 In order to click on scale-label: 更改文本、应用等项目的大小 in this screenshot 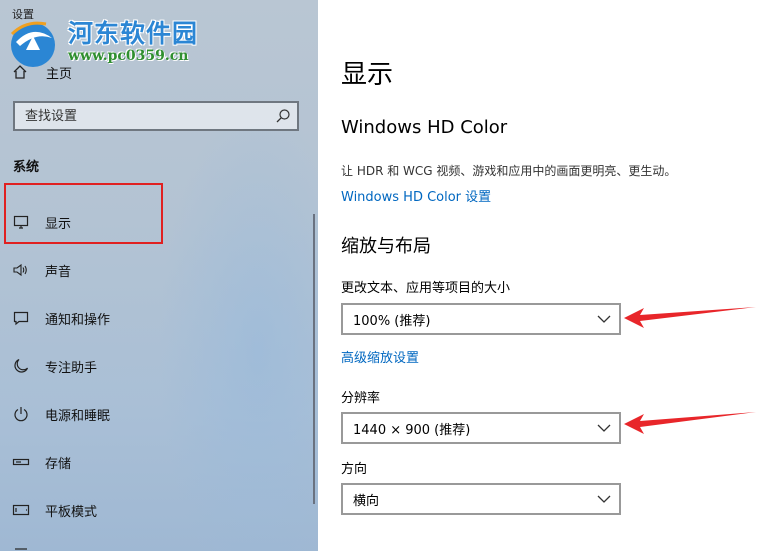, I will do `click(426, 288)`.